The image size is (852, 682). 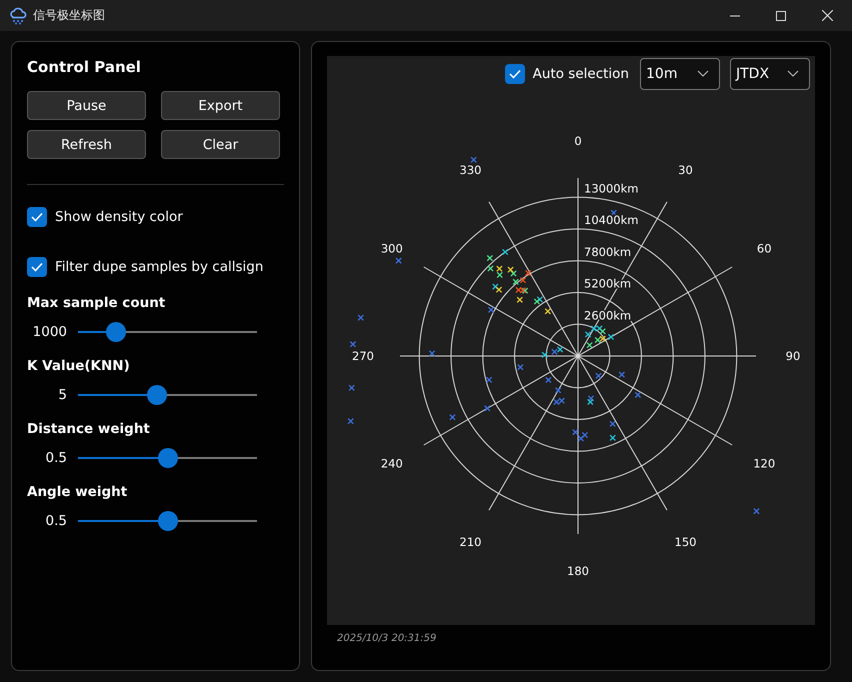 What do you see at coordinates (764, 249) in the screenshot?
I see `angle-label: 60` at bounding box center [764, 249].